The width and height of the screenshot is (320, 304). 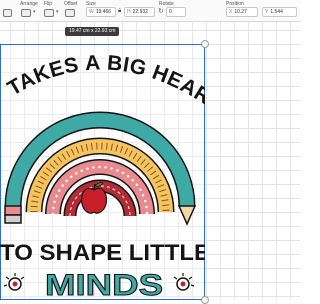 I want to click on lock-icon: 🔒︎, so click(x=119, y=11).